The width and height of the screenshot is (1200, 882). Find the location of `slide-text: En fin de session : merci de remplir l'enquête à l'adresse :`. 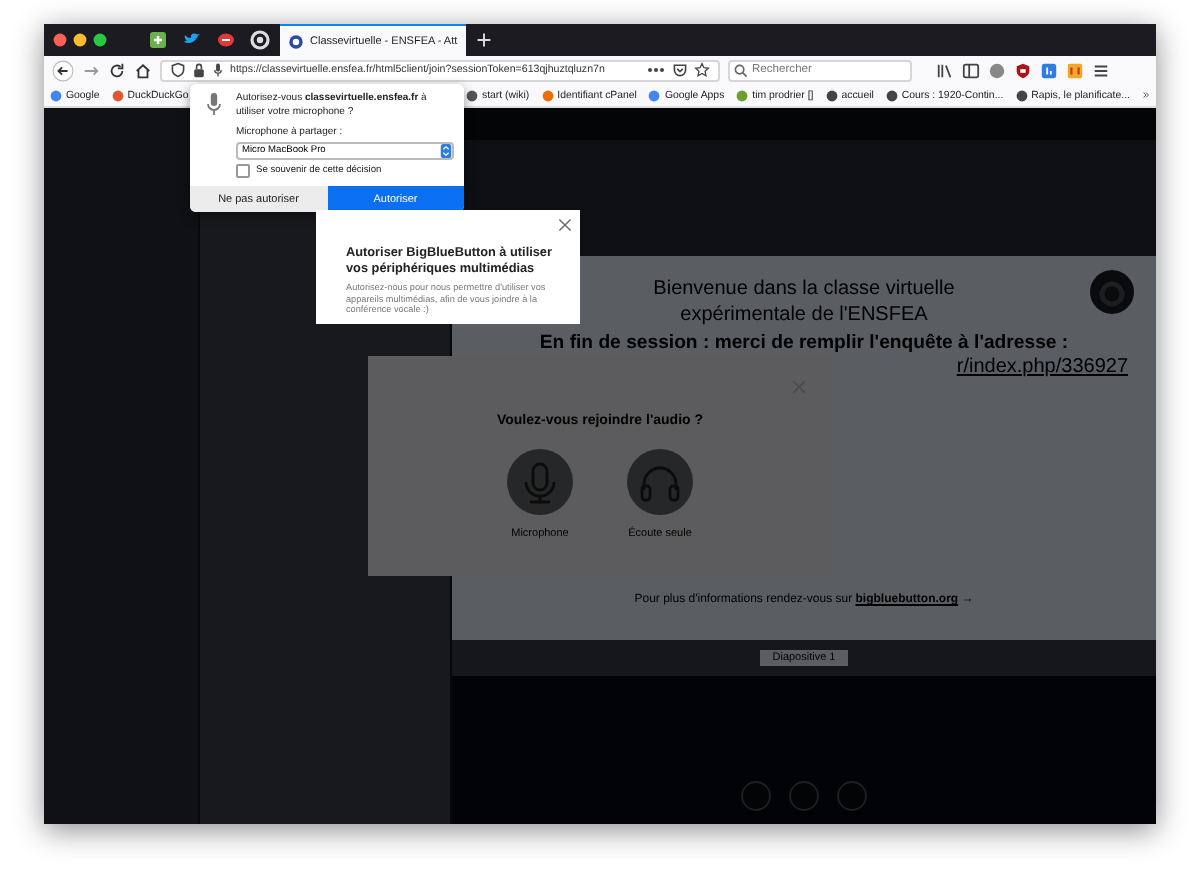

slide-text: En fin de session : merci de remplir l'enquête à l'adresse : is located at coordinates (804, 343).